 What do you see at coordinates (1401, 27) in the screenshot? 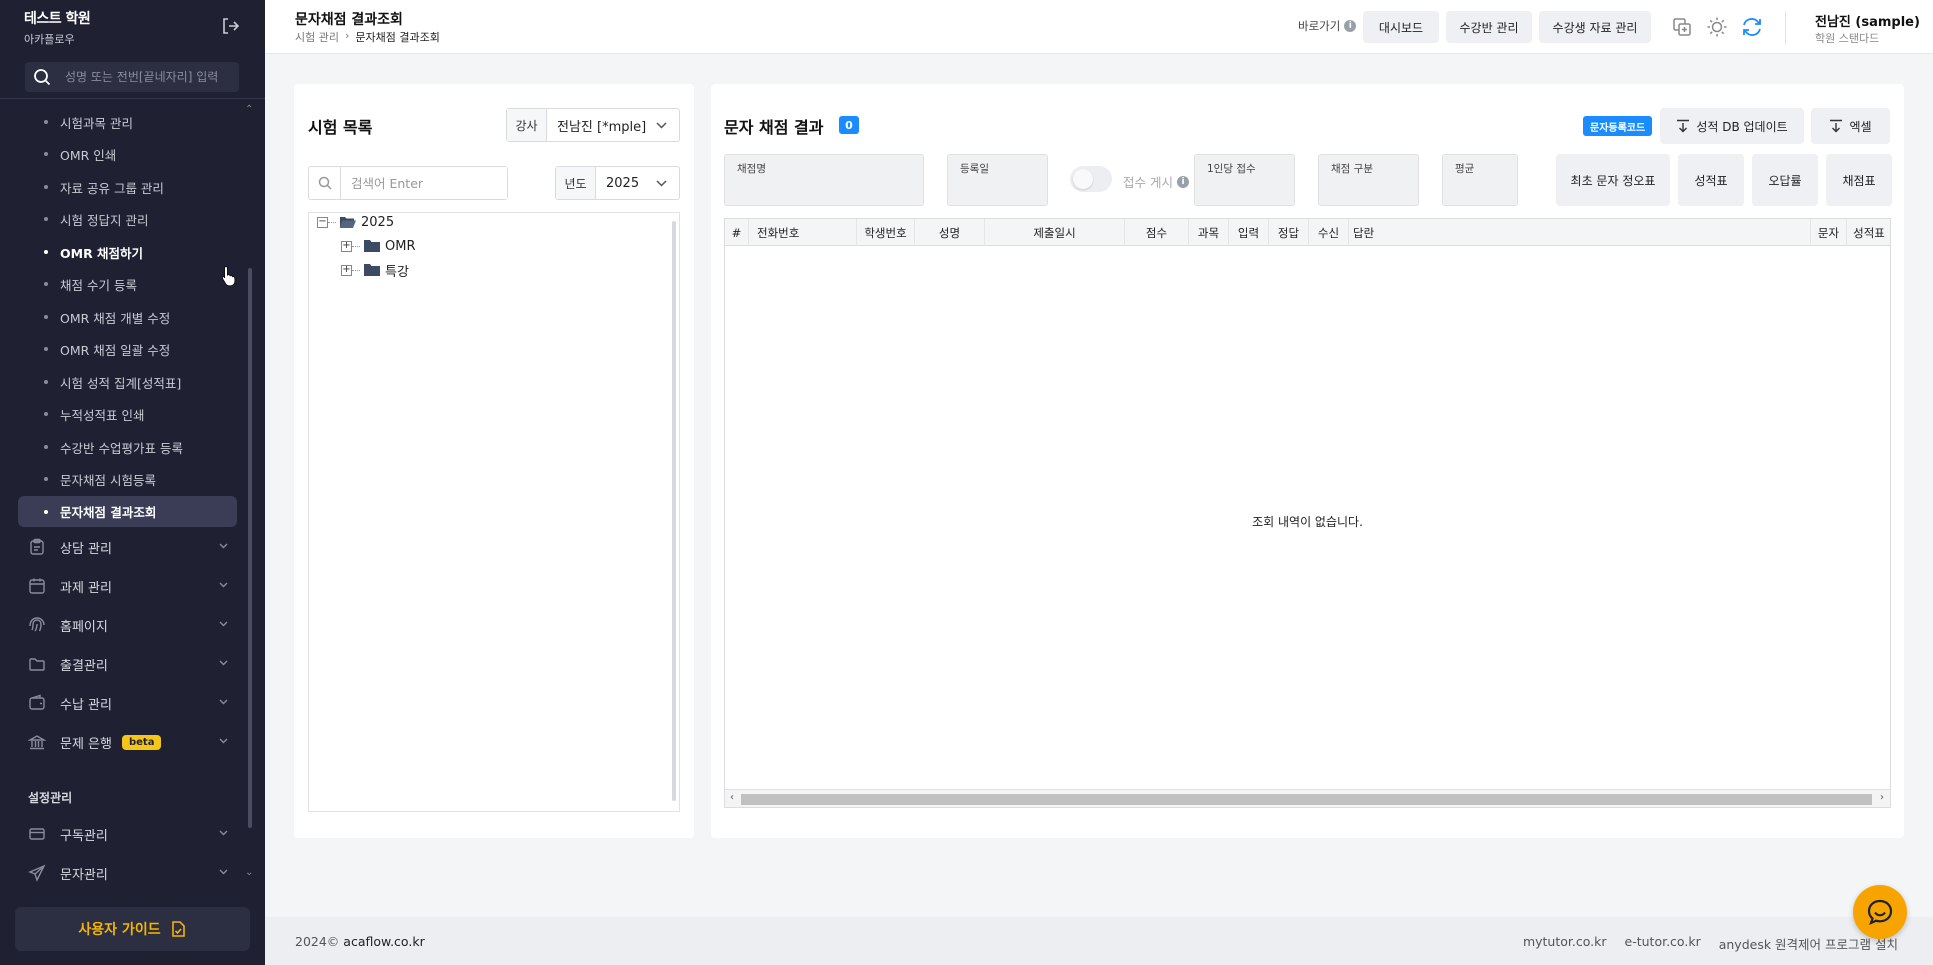
I see `dashboard-button: 대시보드` at bounding box center [1401, 27].